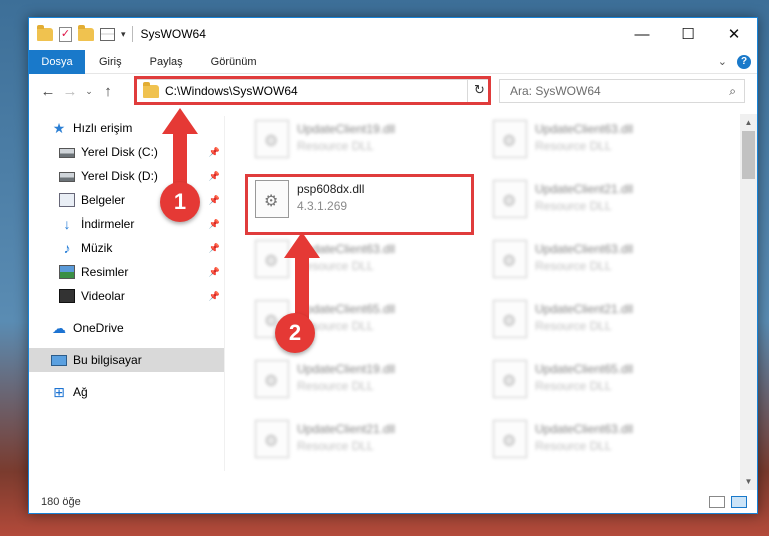 The image size is (769, 536). What do you see at coordinates (302, 277) in the screenshot?
I see `arrow-up-icon` at bounding box center [302, 277].